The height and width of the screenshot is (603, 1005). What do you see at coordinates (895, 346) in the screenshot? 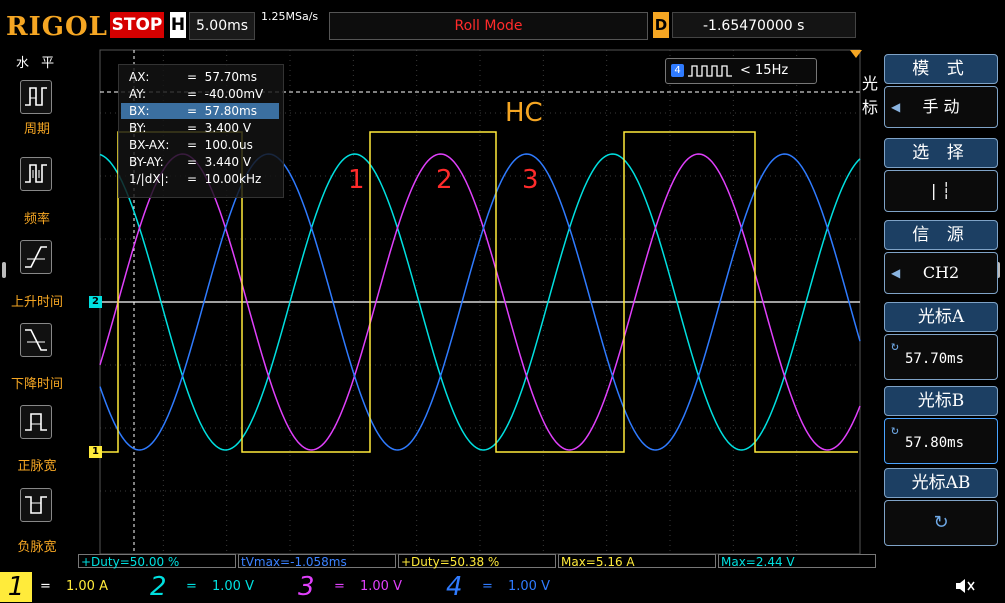
I see `cursor-a-knob-icon: ↻` at bounding box center [895, 346].